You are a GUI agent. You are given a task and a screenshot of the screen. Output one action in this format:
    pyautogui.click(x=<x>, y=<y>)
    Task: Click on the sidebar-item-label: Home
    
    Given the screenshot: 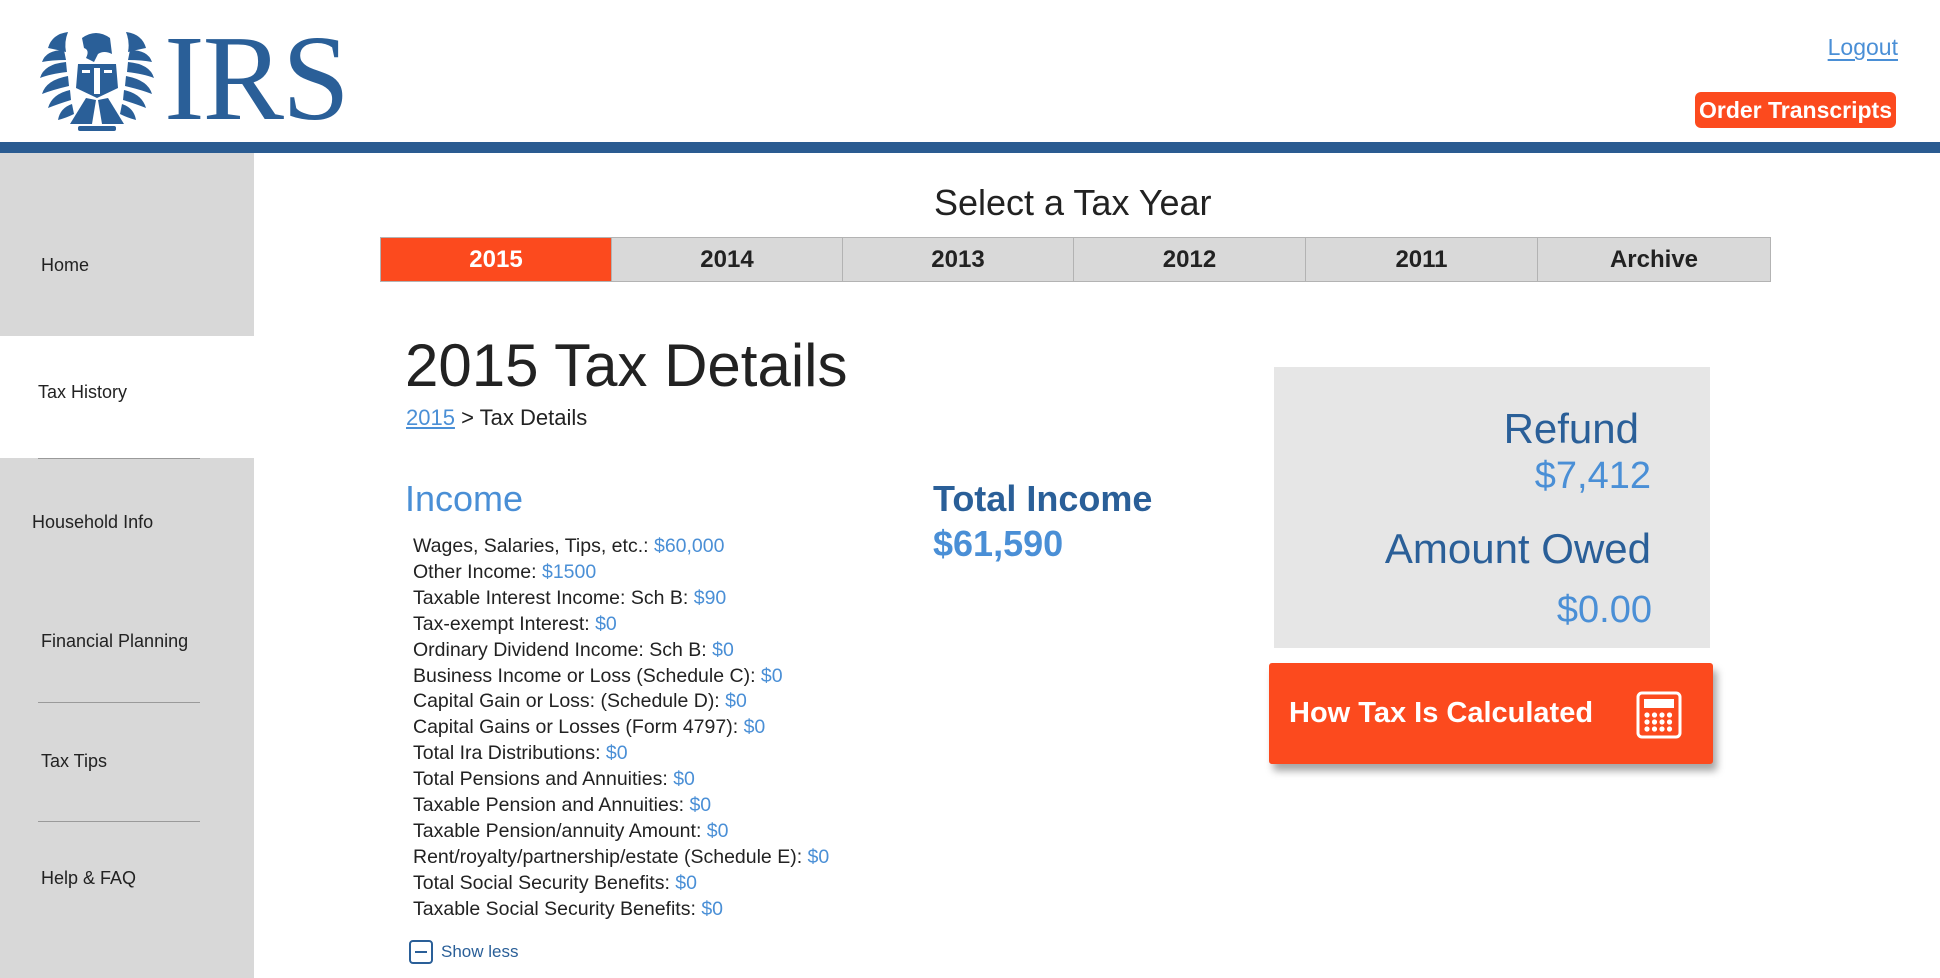 What is the action you would take?
    pyautogui.click(x=65, y=265)
    